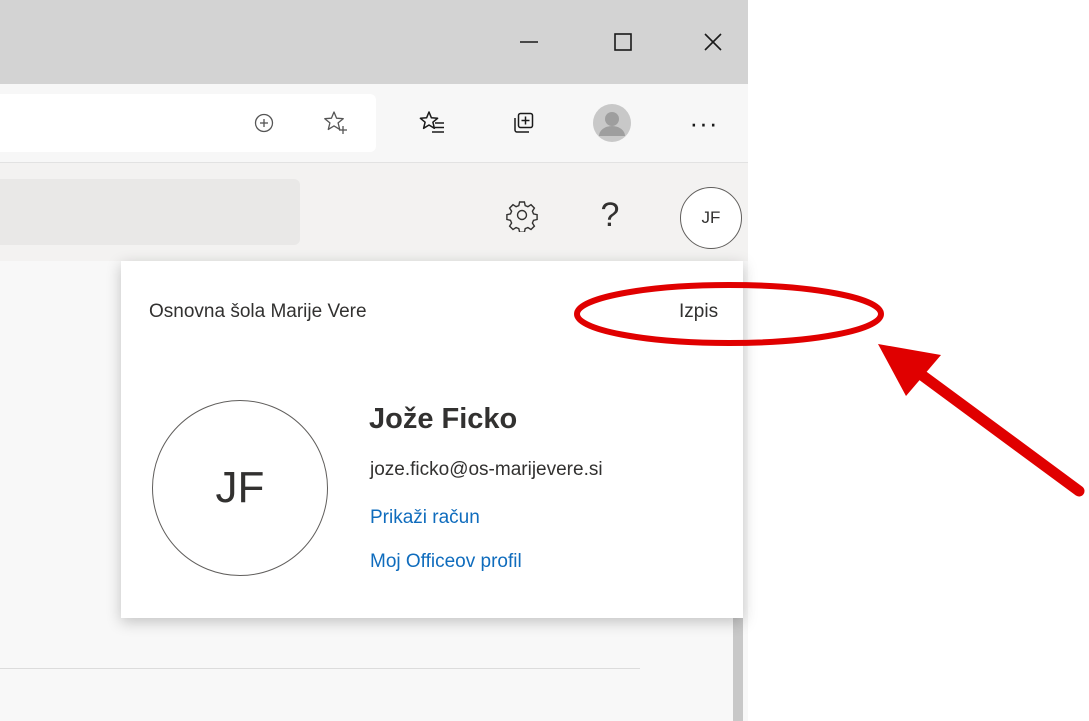  I want to click on sign-out-link: Izpis, so click(698, 312).